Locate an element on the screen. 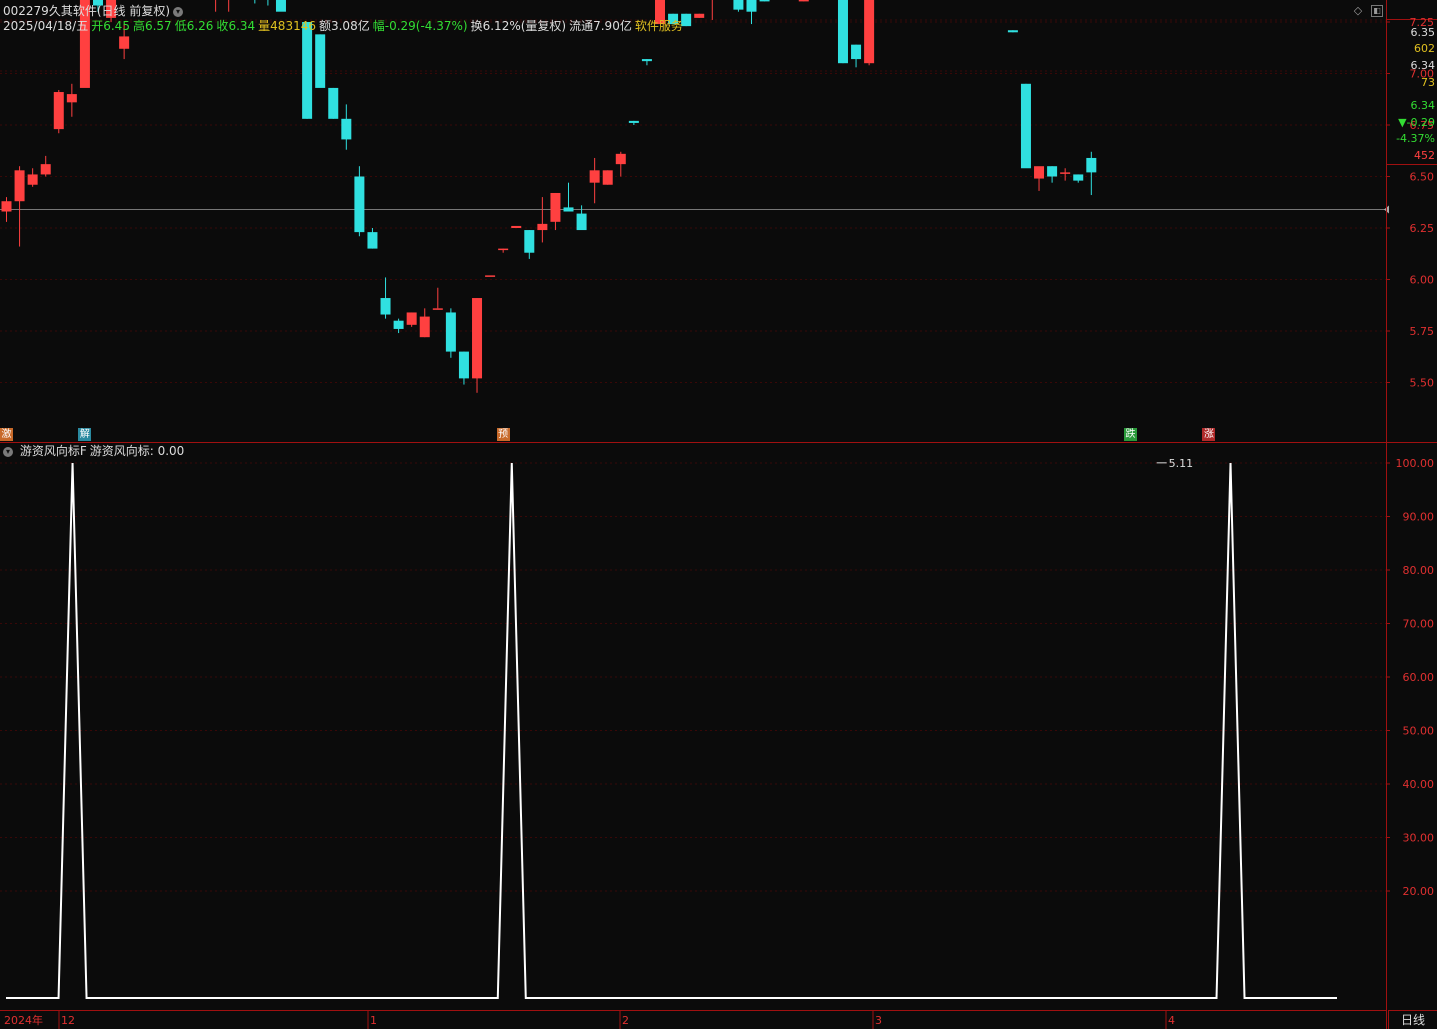 The width and height of the screenshot is (1437, 1029). signal-badge: 激 is located at coordinates (6, 434).